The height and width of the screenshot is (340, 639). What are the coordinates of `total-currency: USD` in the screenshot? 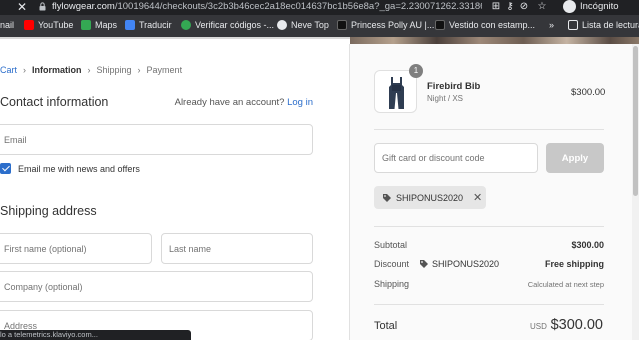 It's located at (538, 326).